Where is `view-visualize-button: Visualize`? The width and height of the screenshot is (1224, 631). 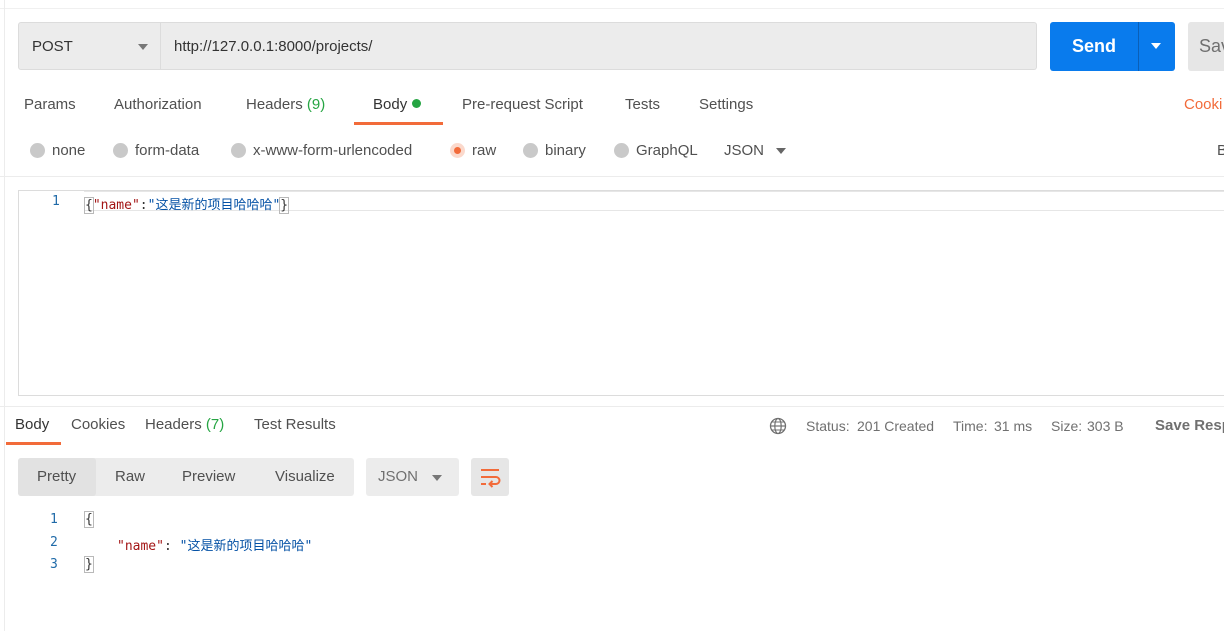 view-visualize-button: Visualize is located at coordinates (305, 476).